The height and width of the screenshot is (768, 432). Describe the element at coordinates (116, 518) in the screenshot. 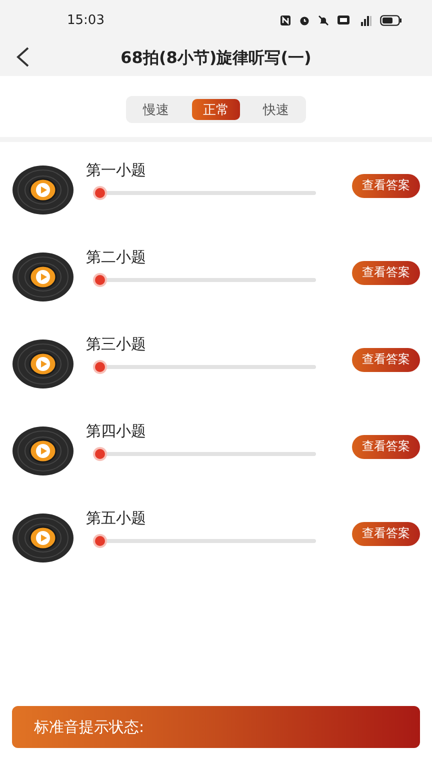

I see `question-title: 第五小题` at that location.